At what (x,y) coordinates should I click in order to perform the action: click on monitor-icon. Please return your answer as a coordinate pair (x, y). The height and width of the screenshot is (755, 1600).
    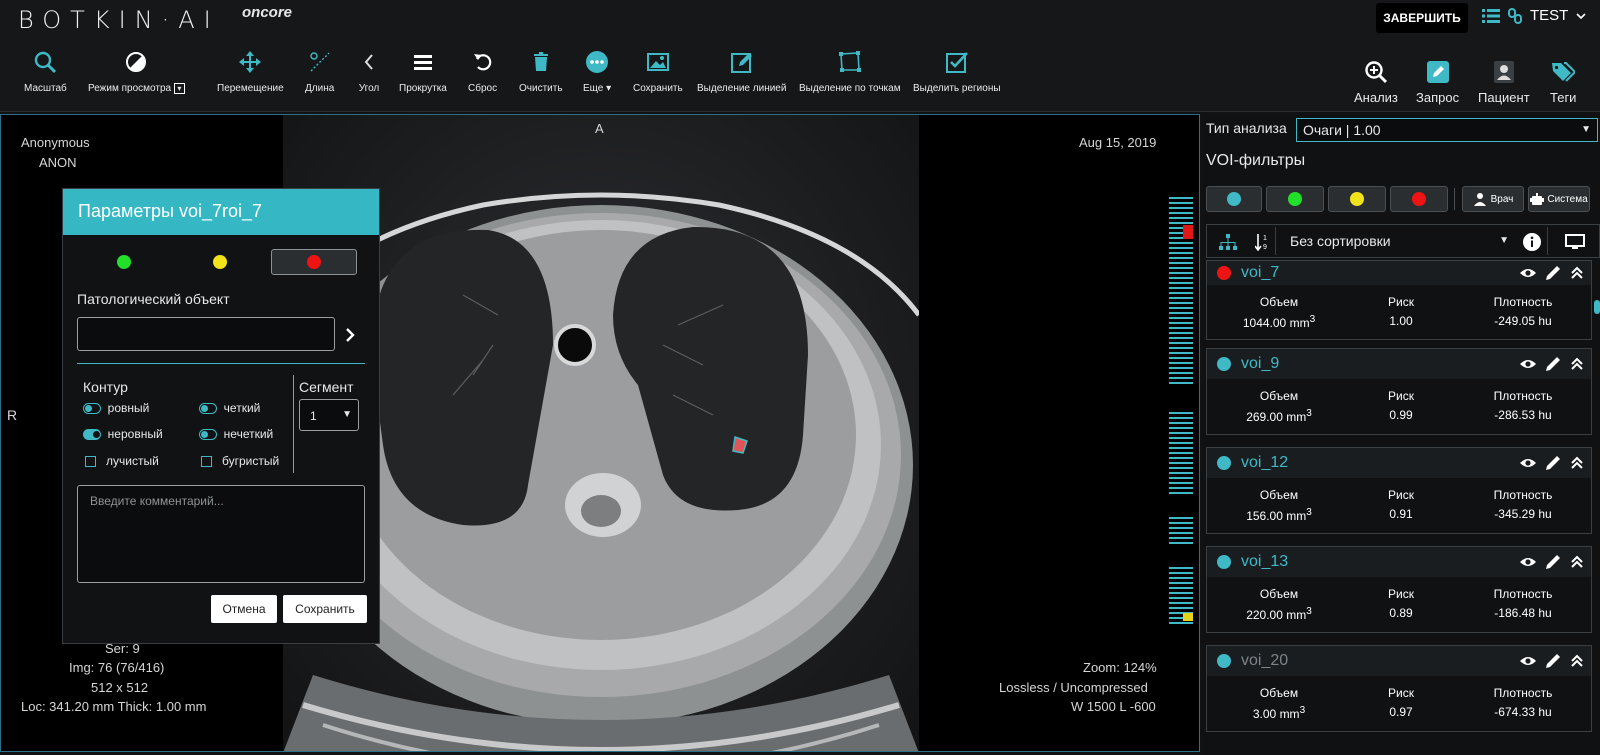
    Looking at the image, I should click on (1575, 242).